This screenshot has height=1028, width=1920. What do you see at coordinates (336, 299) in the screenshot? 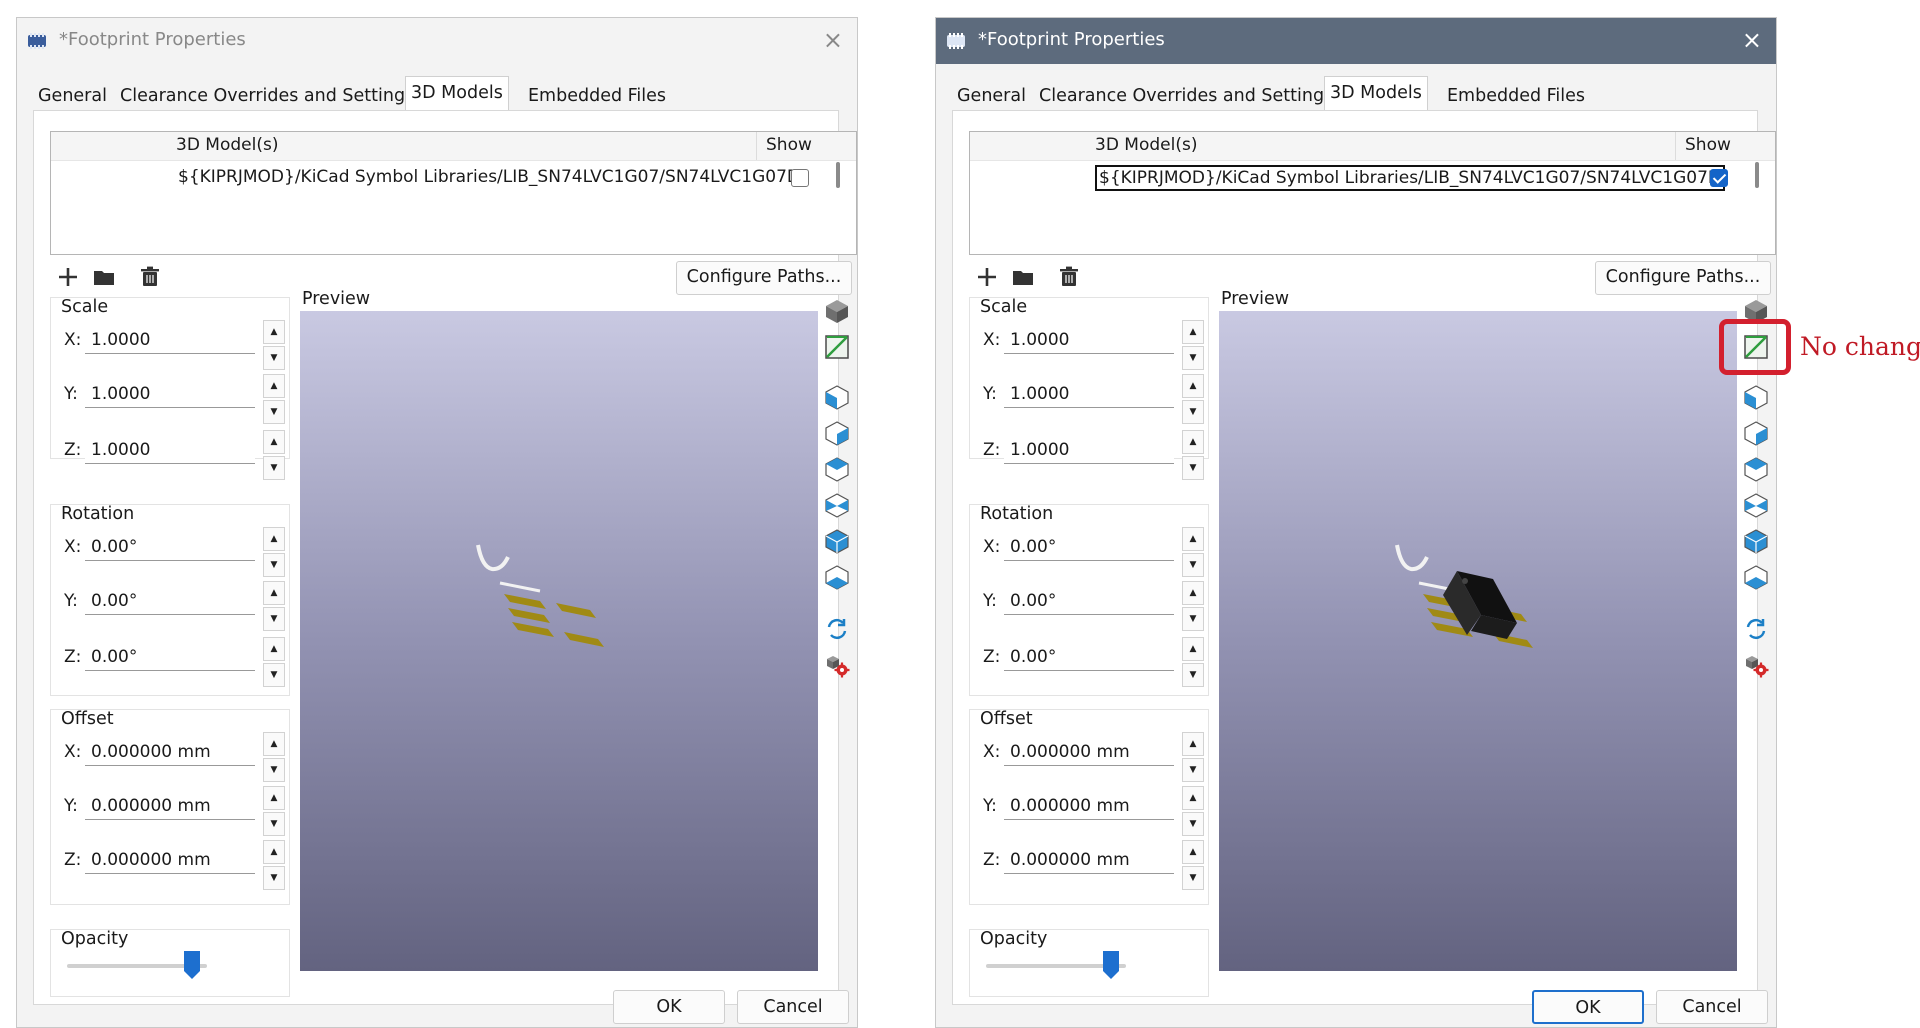
I see `preview-label: Preview` at bounding box center [336, 299].